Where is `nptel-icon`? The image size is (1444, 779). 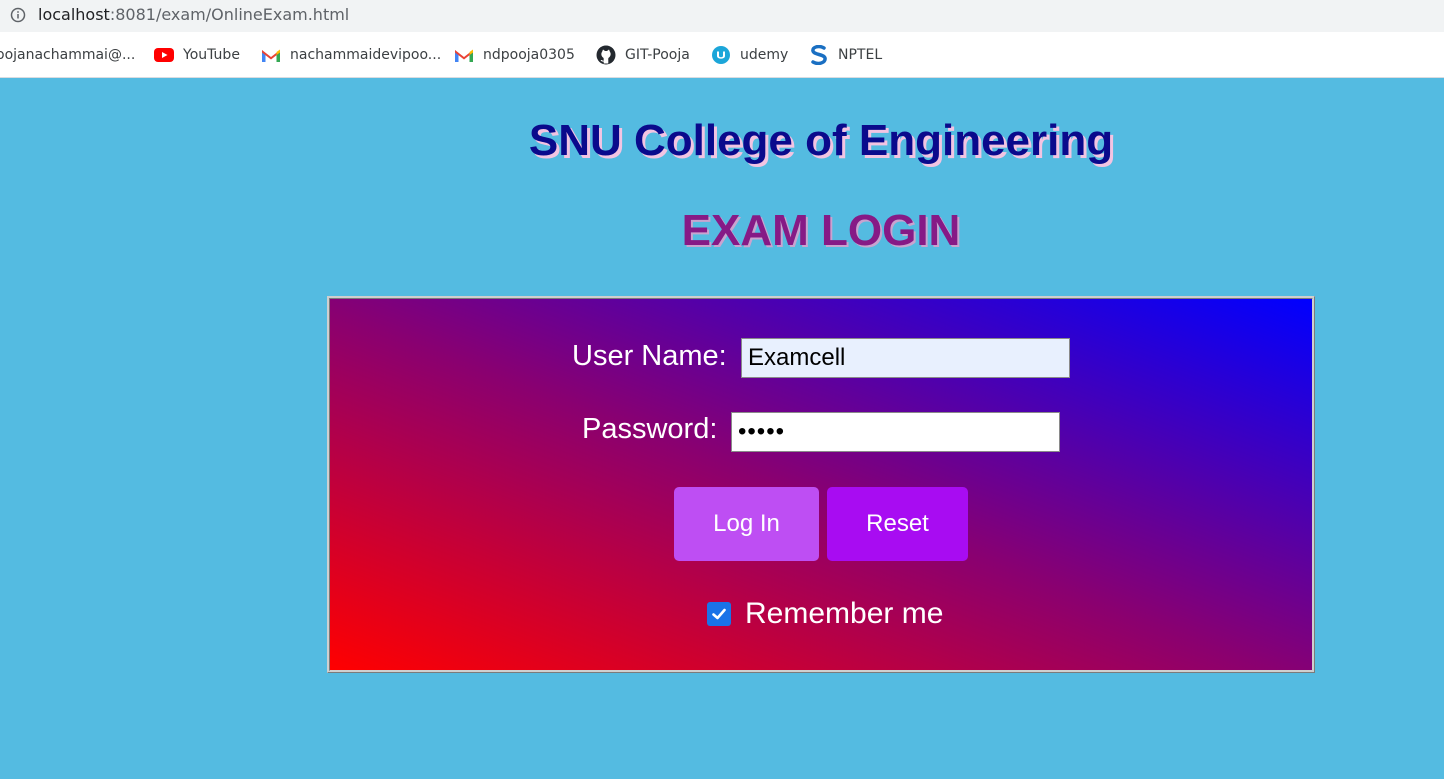 nptel-icon is located at coordinates (819, 55).